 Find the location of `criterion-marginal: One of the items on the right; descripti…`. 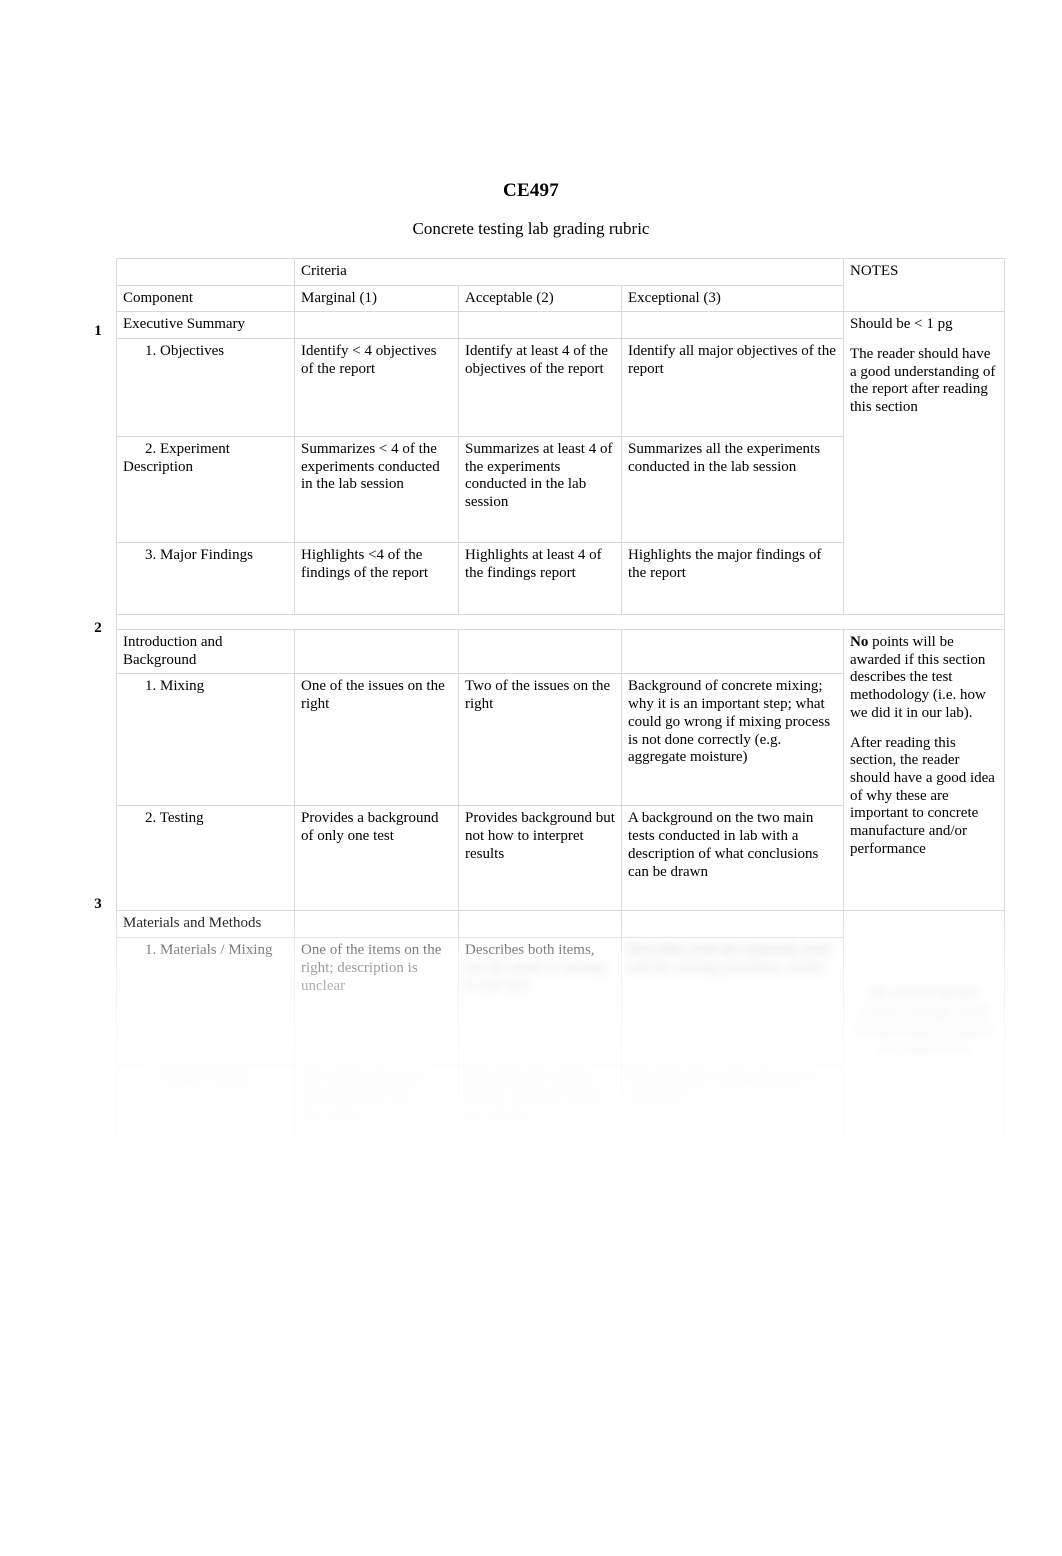

criterion-marginal: One of the items on the right; descripti… is located at coordinates (376, 1002).